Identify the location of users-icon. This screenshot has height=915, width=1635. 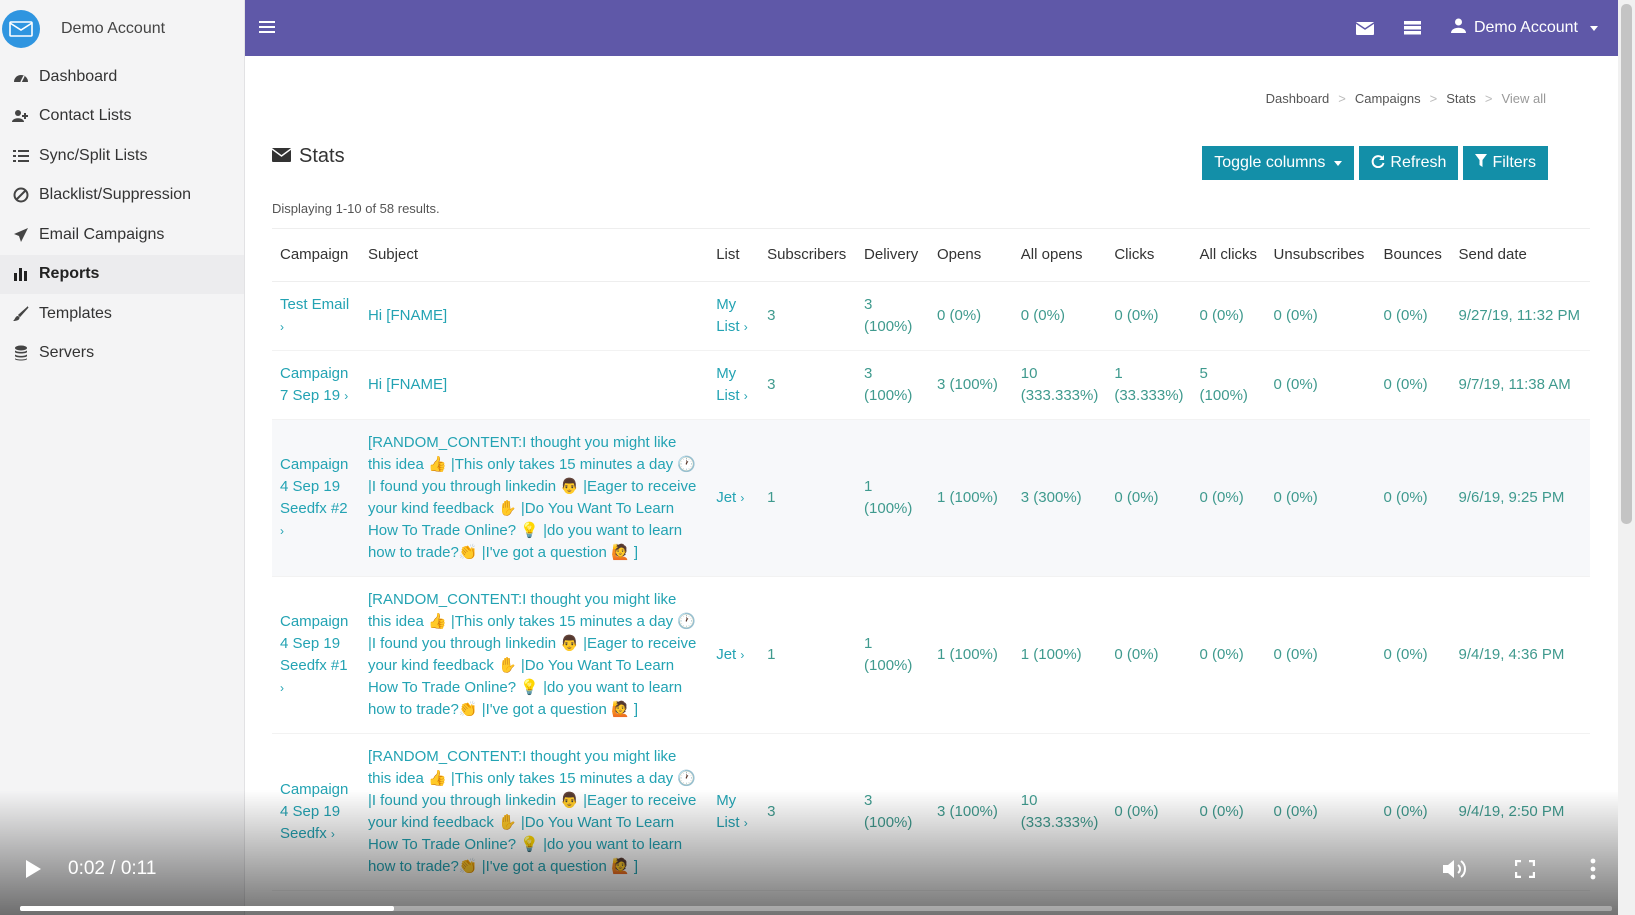
(21, 116).